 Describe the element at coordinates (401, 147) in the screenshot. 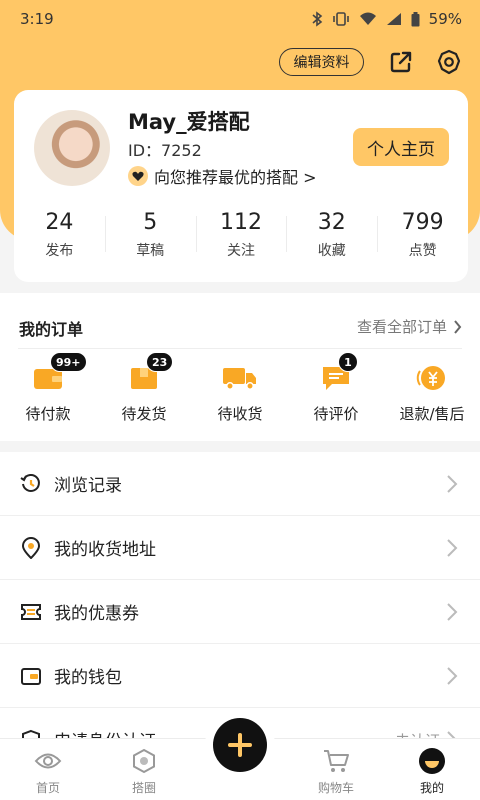

I see `personal-homepage-button: 个人主页` at that location.